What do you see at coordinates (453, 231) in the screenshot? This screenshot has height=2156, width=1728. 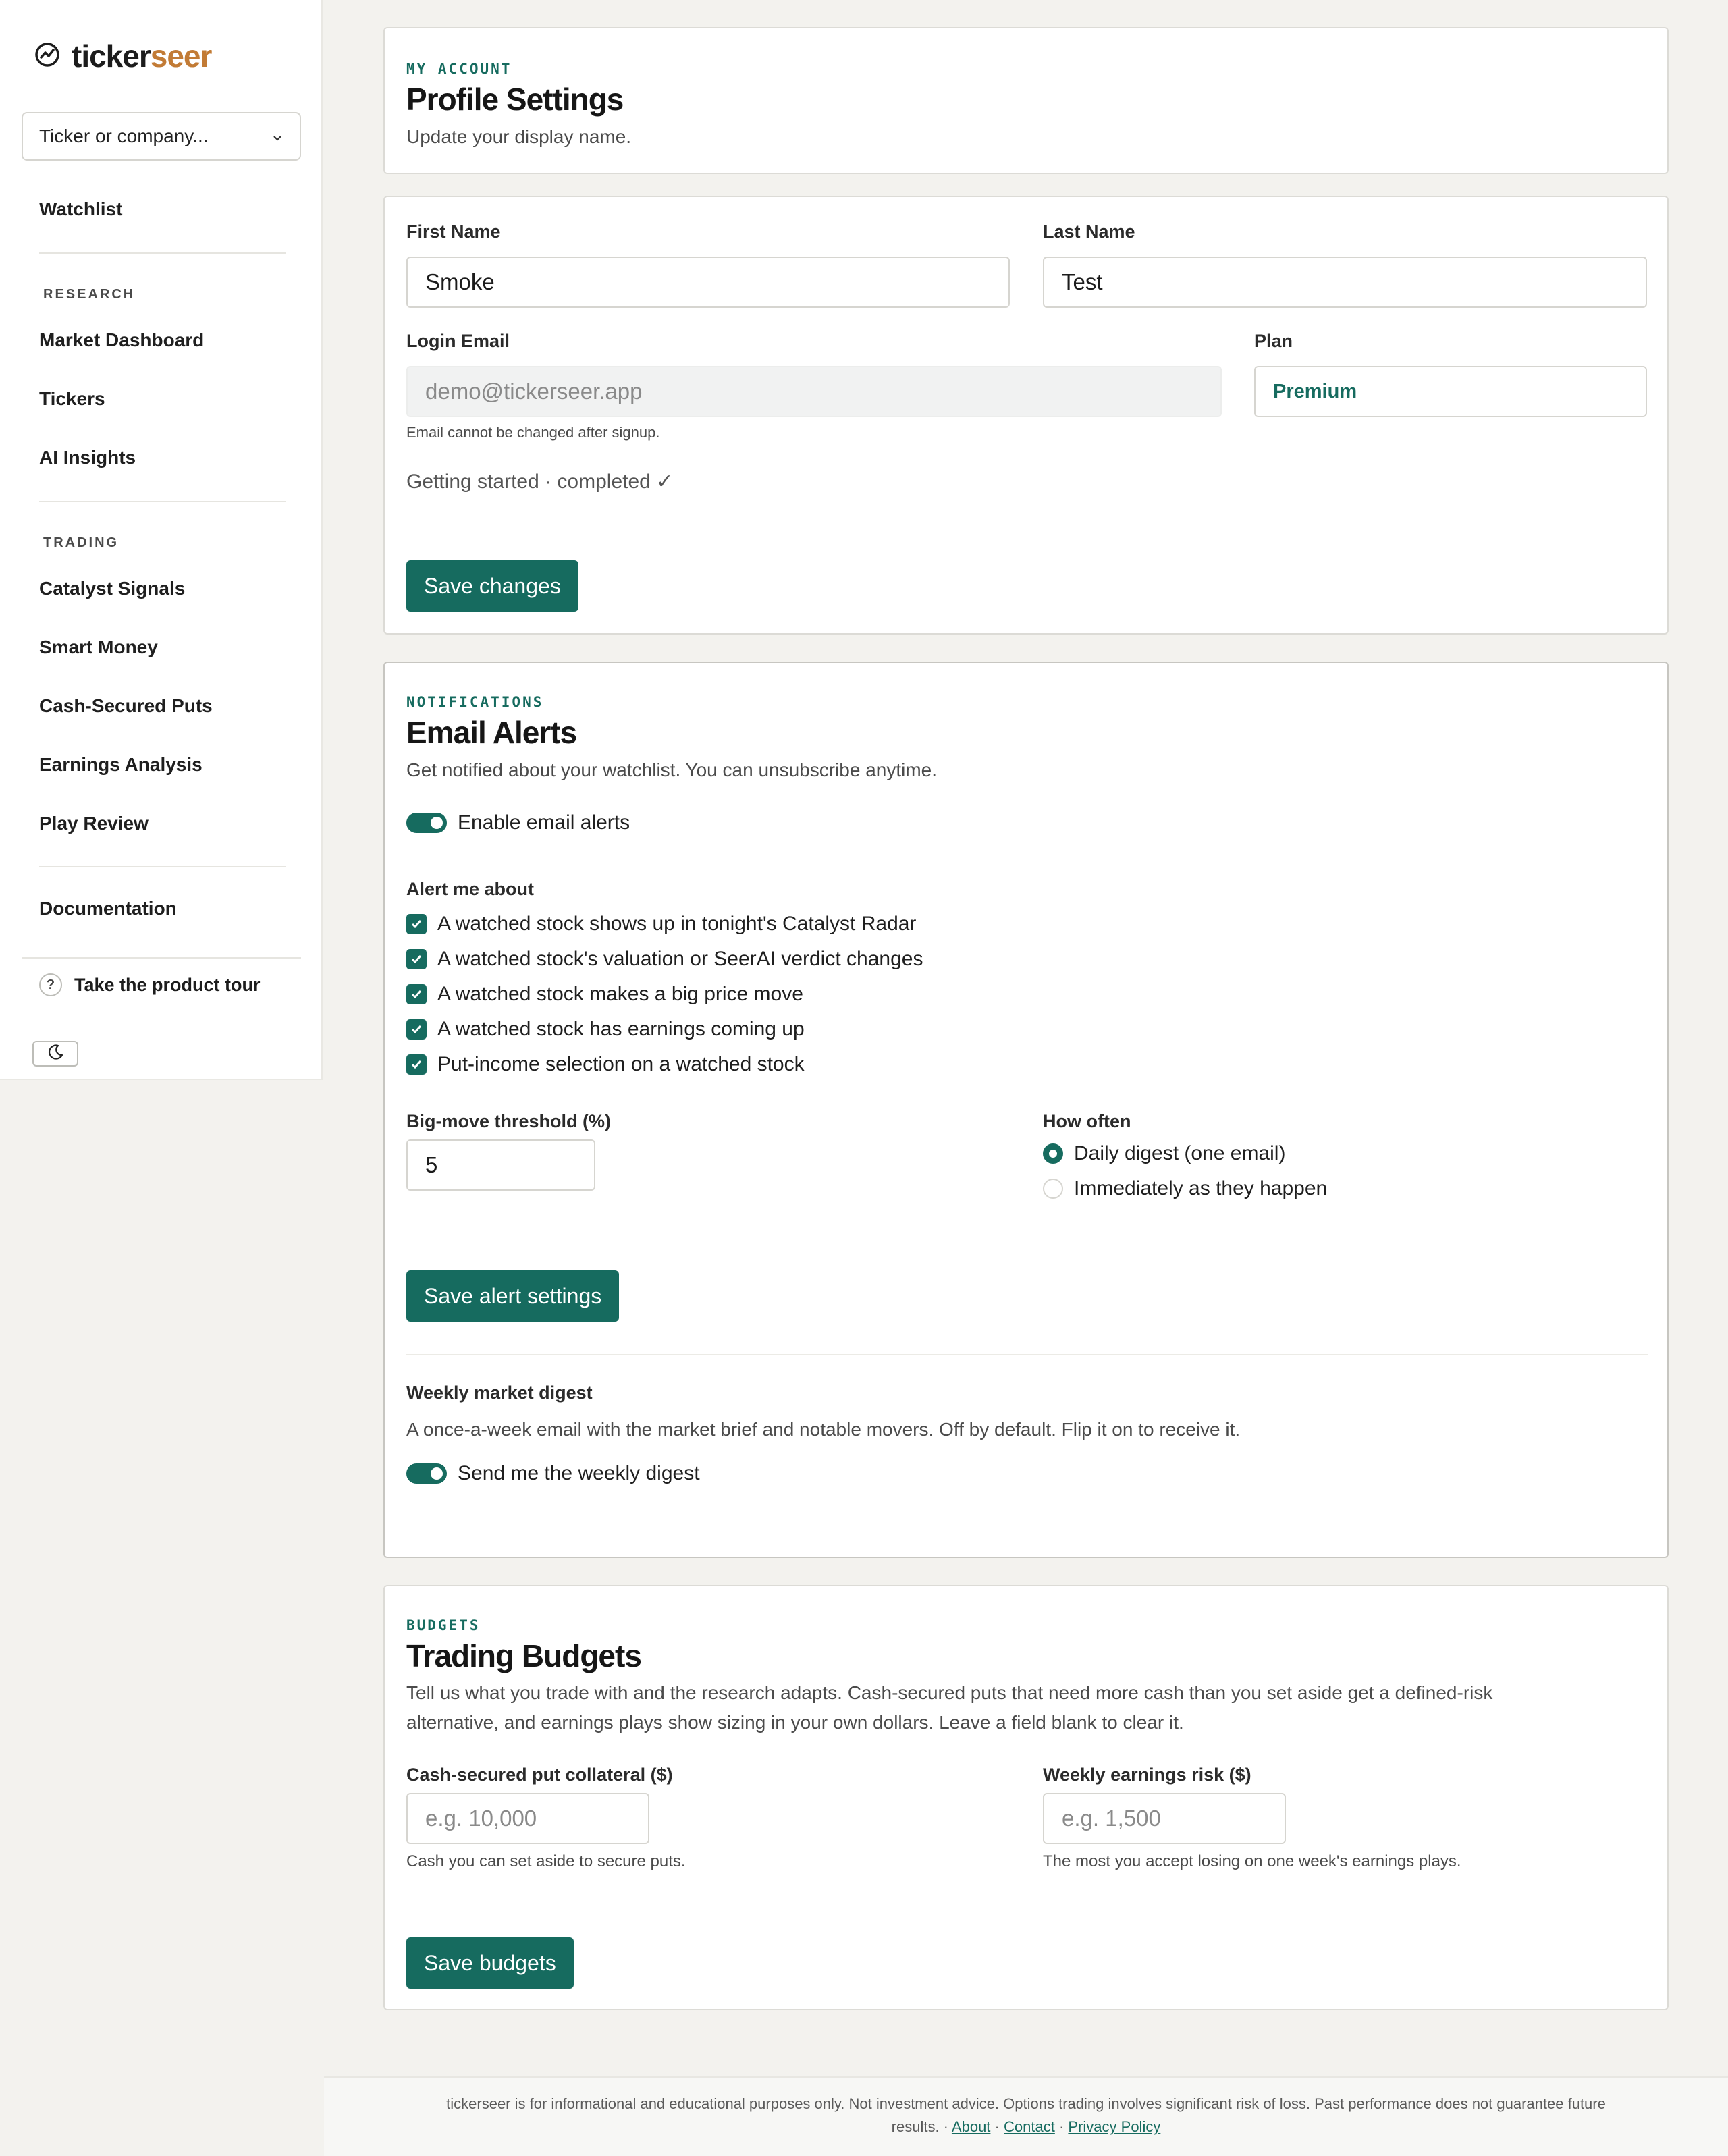 I see `first-name-label: First Name` at bounding box center [453, 231].